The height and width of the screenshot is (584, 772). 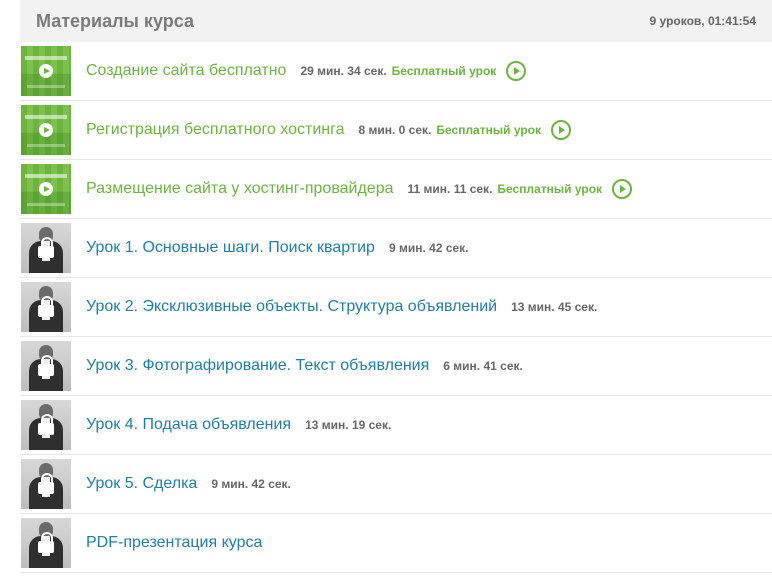 What do you see at coordinates (215, 130) in the screenshot?
I see `lesson-title-link: Регистрация бесплатного хостинга` at bounding box center [215, 130].